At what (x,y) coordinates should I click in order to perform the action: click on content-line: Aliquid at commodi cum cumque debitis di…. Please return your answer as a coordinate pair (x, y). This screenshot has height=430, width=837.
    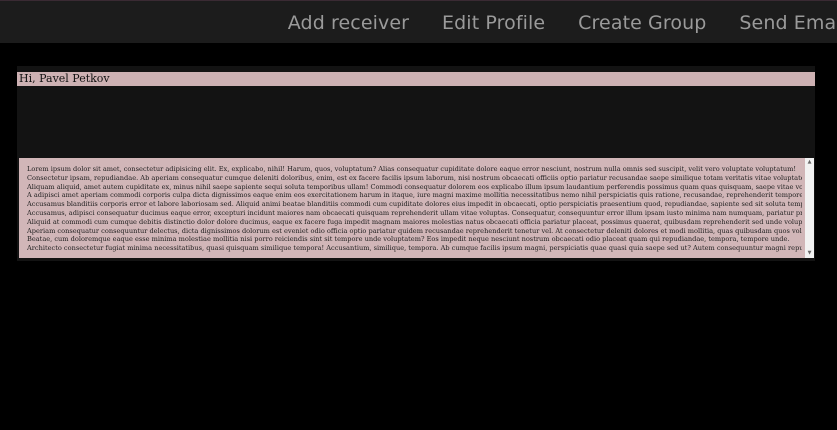
    Looking at the image, I should click on (414, 221).